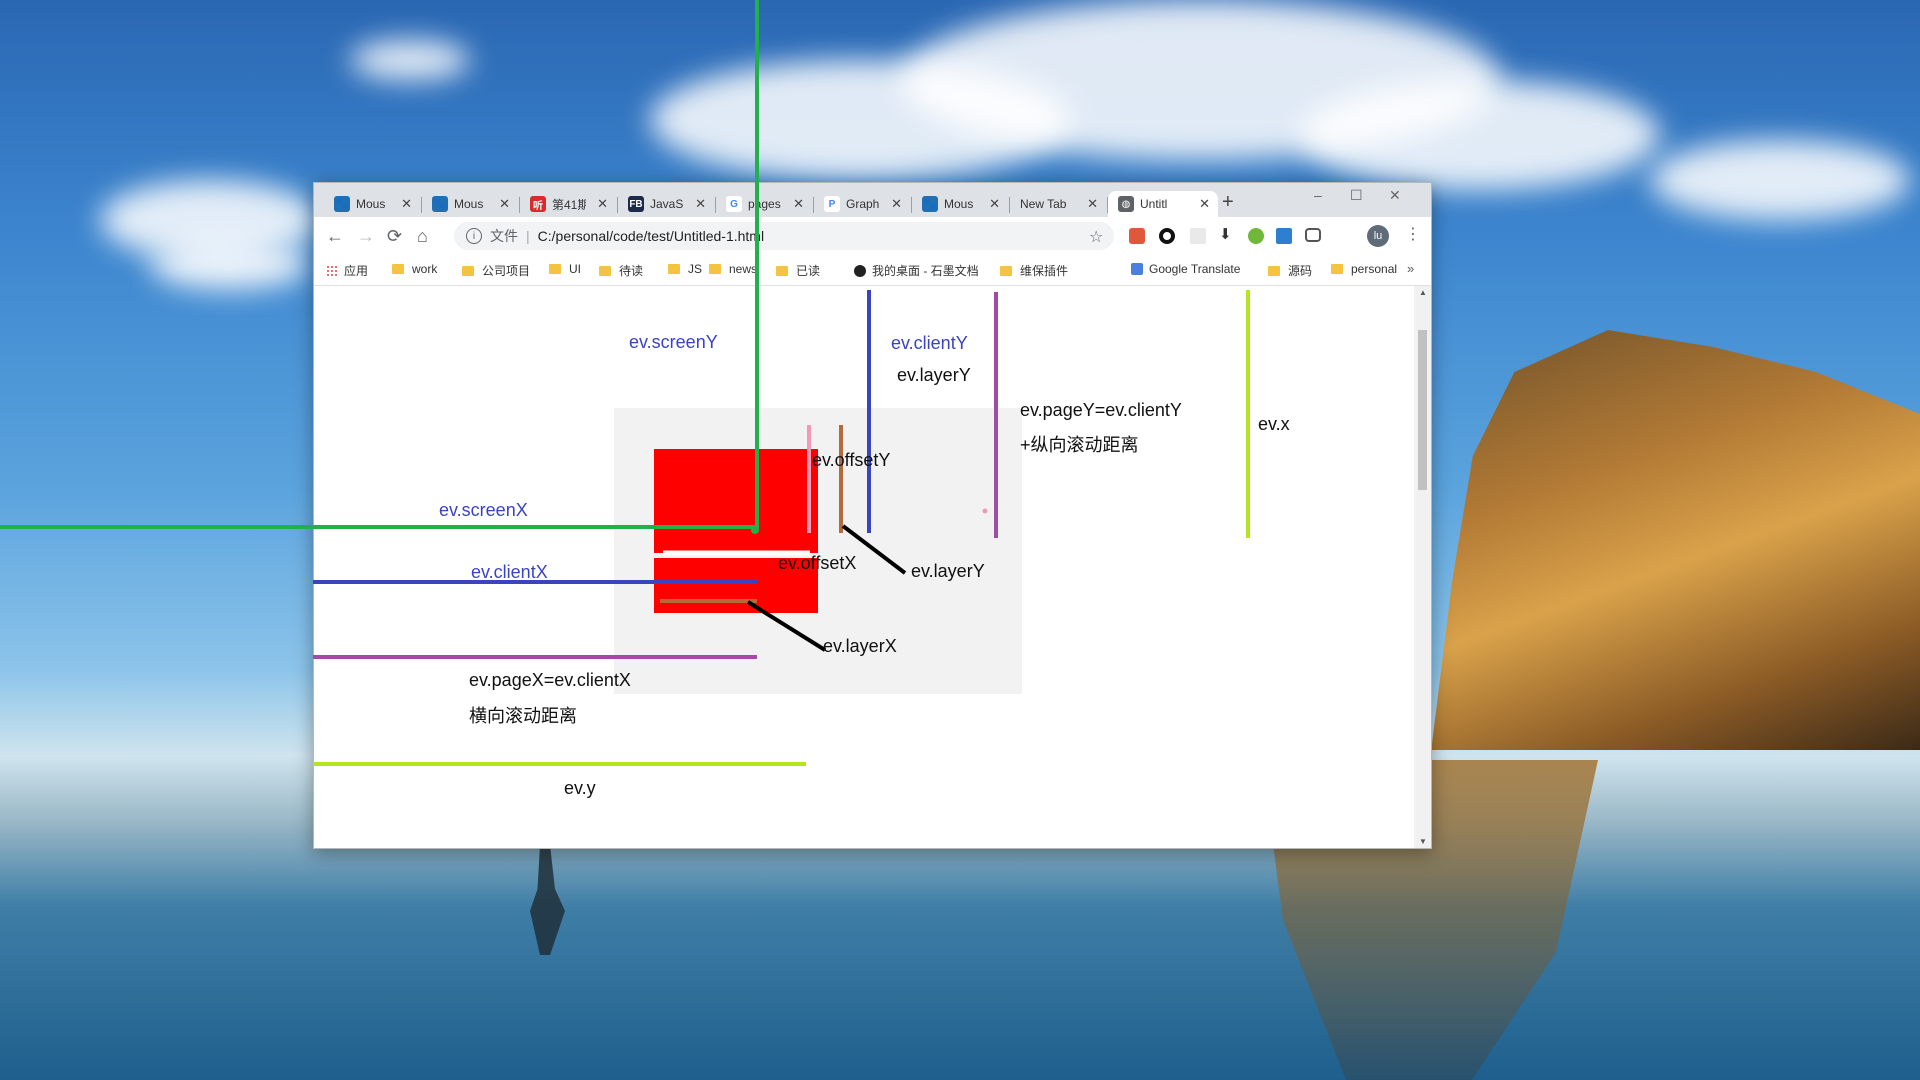 The image size is (1920, 1080). I want to click on label-offsetX: ev.offsetX, so click(817, 563).